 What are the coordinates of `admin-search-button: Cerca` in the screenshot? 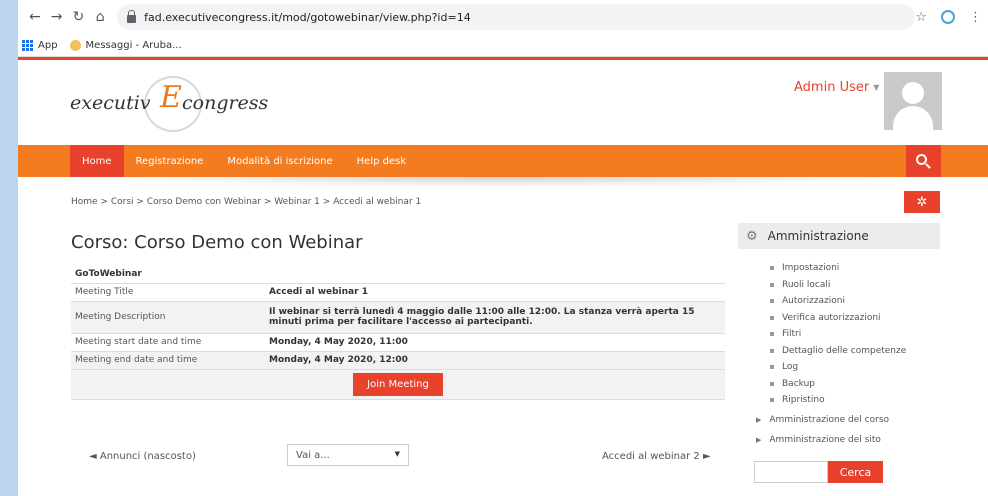 It's located at (855, 472).